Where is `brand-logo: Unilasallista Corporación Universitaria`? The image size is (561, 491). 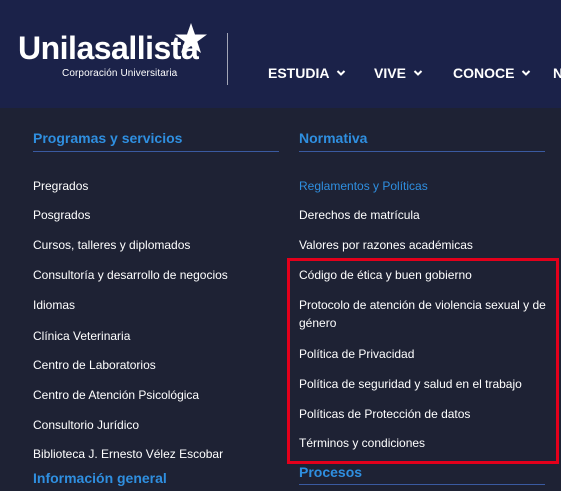
brand-logo: Unilasallista Corporación Universitaria is located at coordinates (118, 50).